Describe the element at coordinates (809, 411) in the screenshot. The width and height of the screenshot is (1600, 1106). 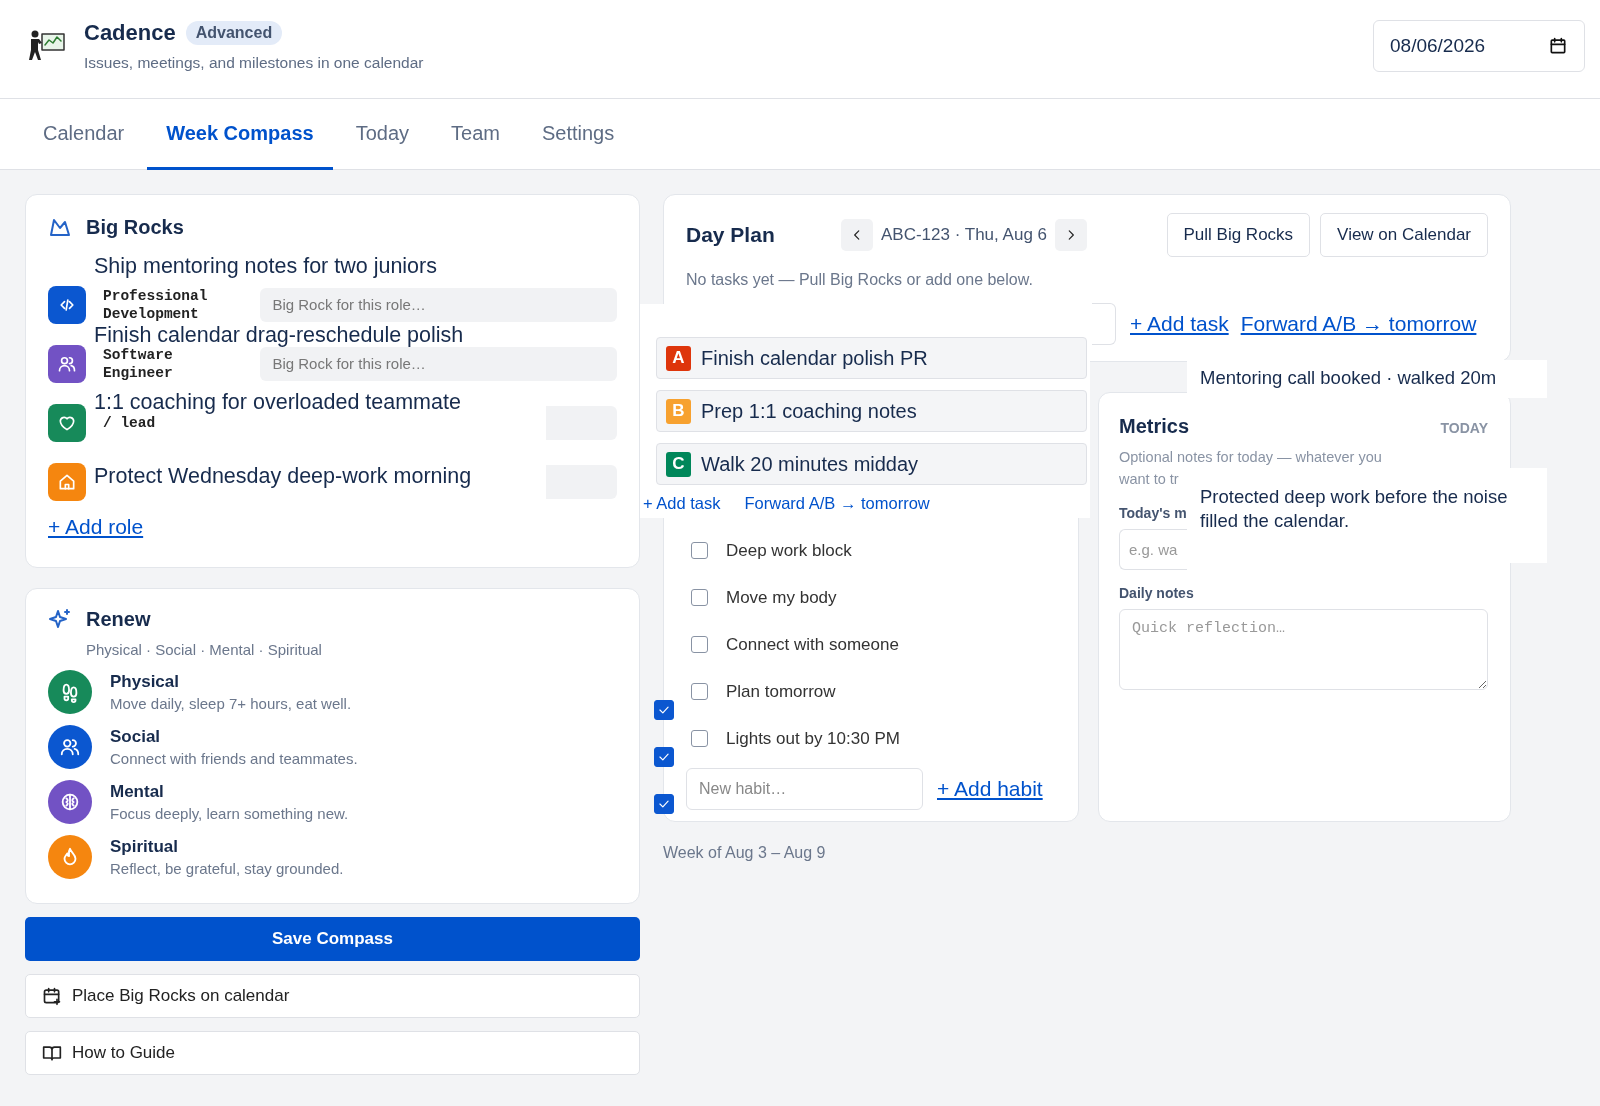
I see `task-title: Prep 1:1 coaching notes` at that location.